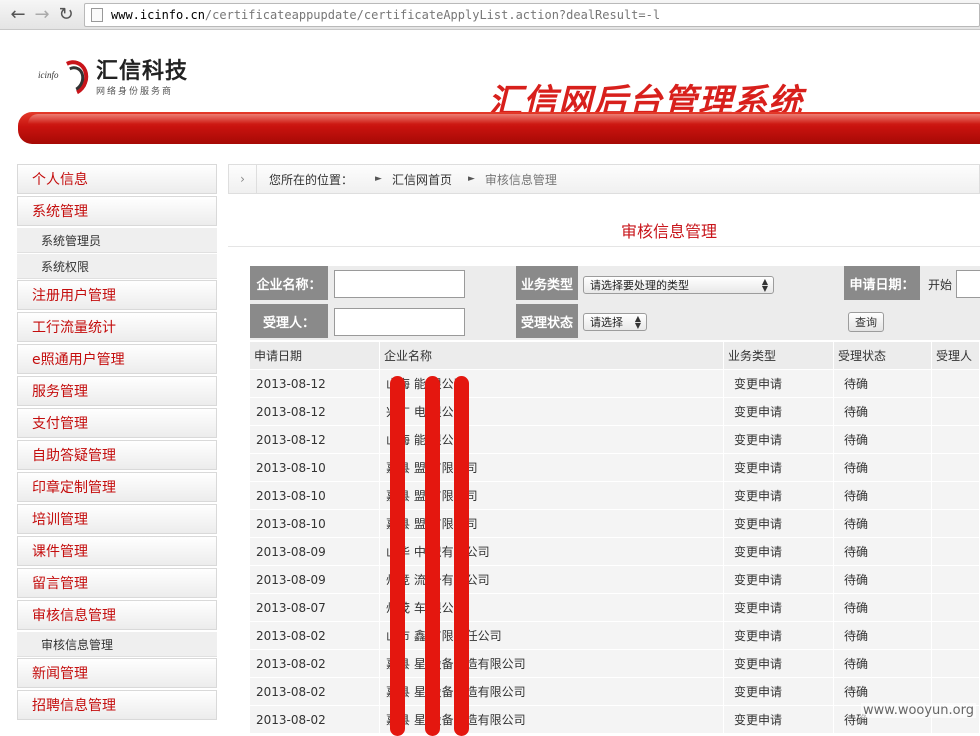 Image resolution: width=980 pixels, height=736 pixels. I want to click on logo-icon: icinfo, so click(66, 78).